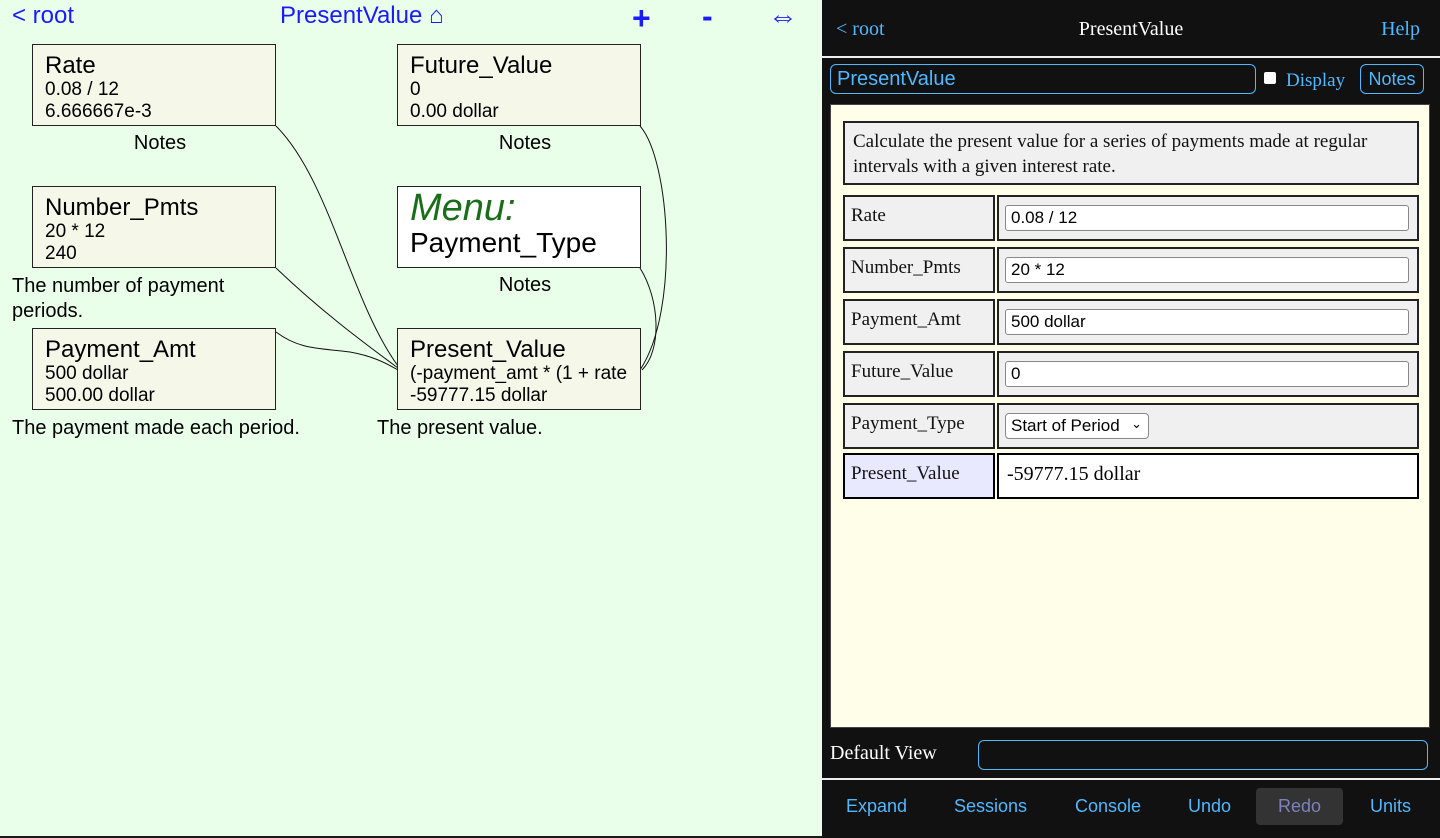 Image resolution: width=1440 pixels, height=838 pixels. What do you see at coordinates (919, 322) in the screenshot?
I see `input-label: Payment_Amt` at bounding box center [919, 322].